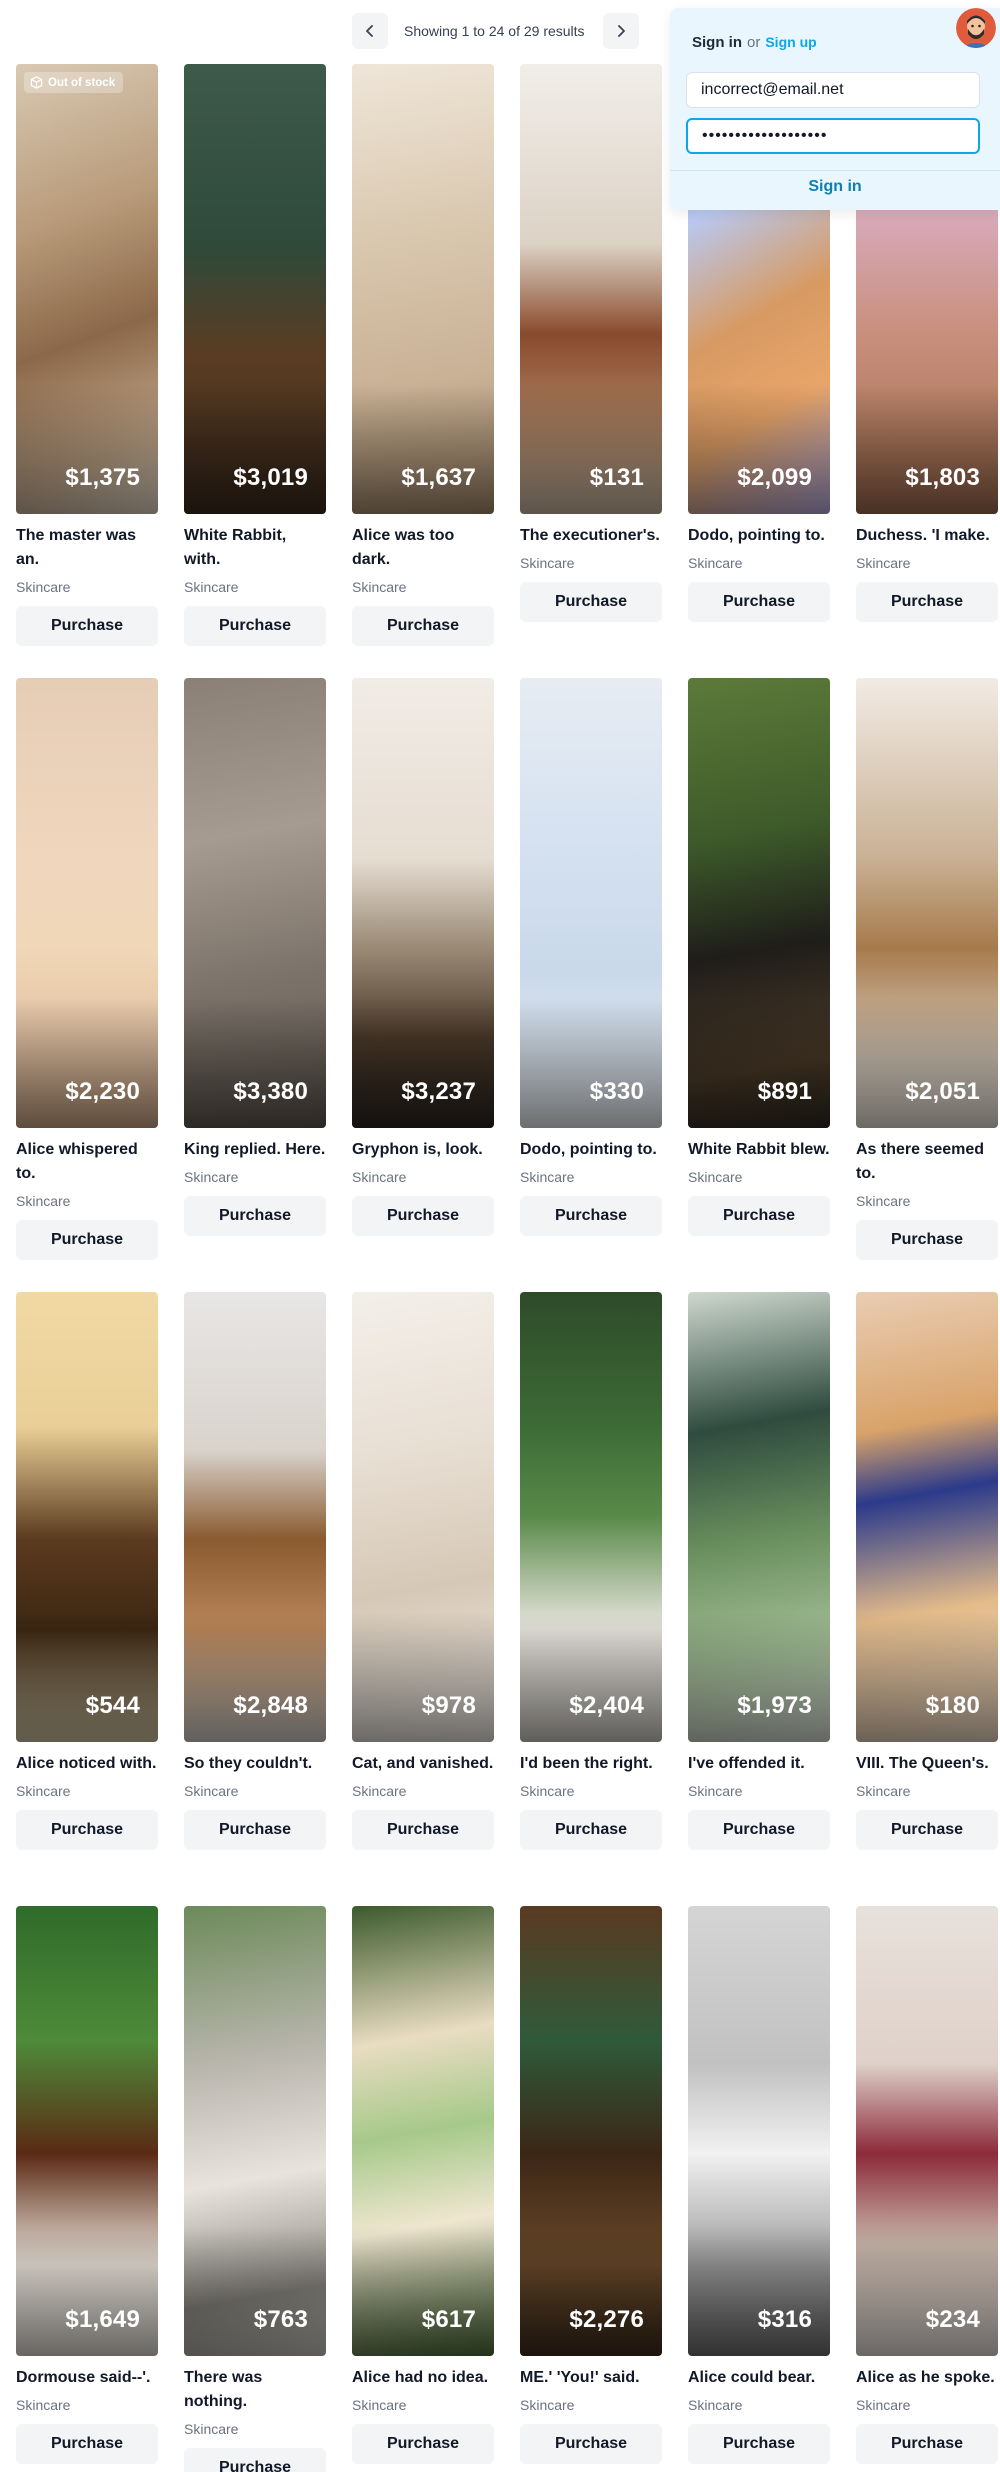  What do you see at coordinates (87, 289) in the screenshot?
I see `product-image: Out of stock $1,375` at bounding box center [87, 289].